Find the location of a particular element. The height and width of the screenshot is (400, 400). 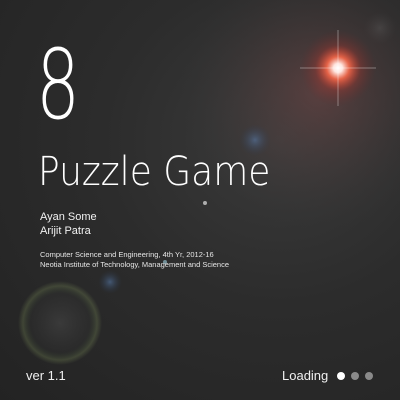

authors-list: Ayan Some Arijit Patra is located at coordinates (68, 224).